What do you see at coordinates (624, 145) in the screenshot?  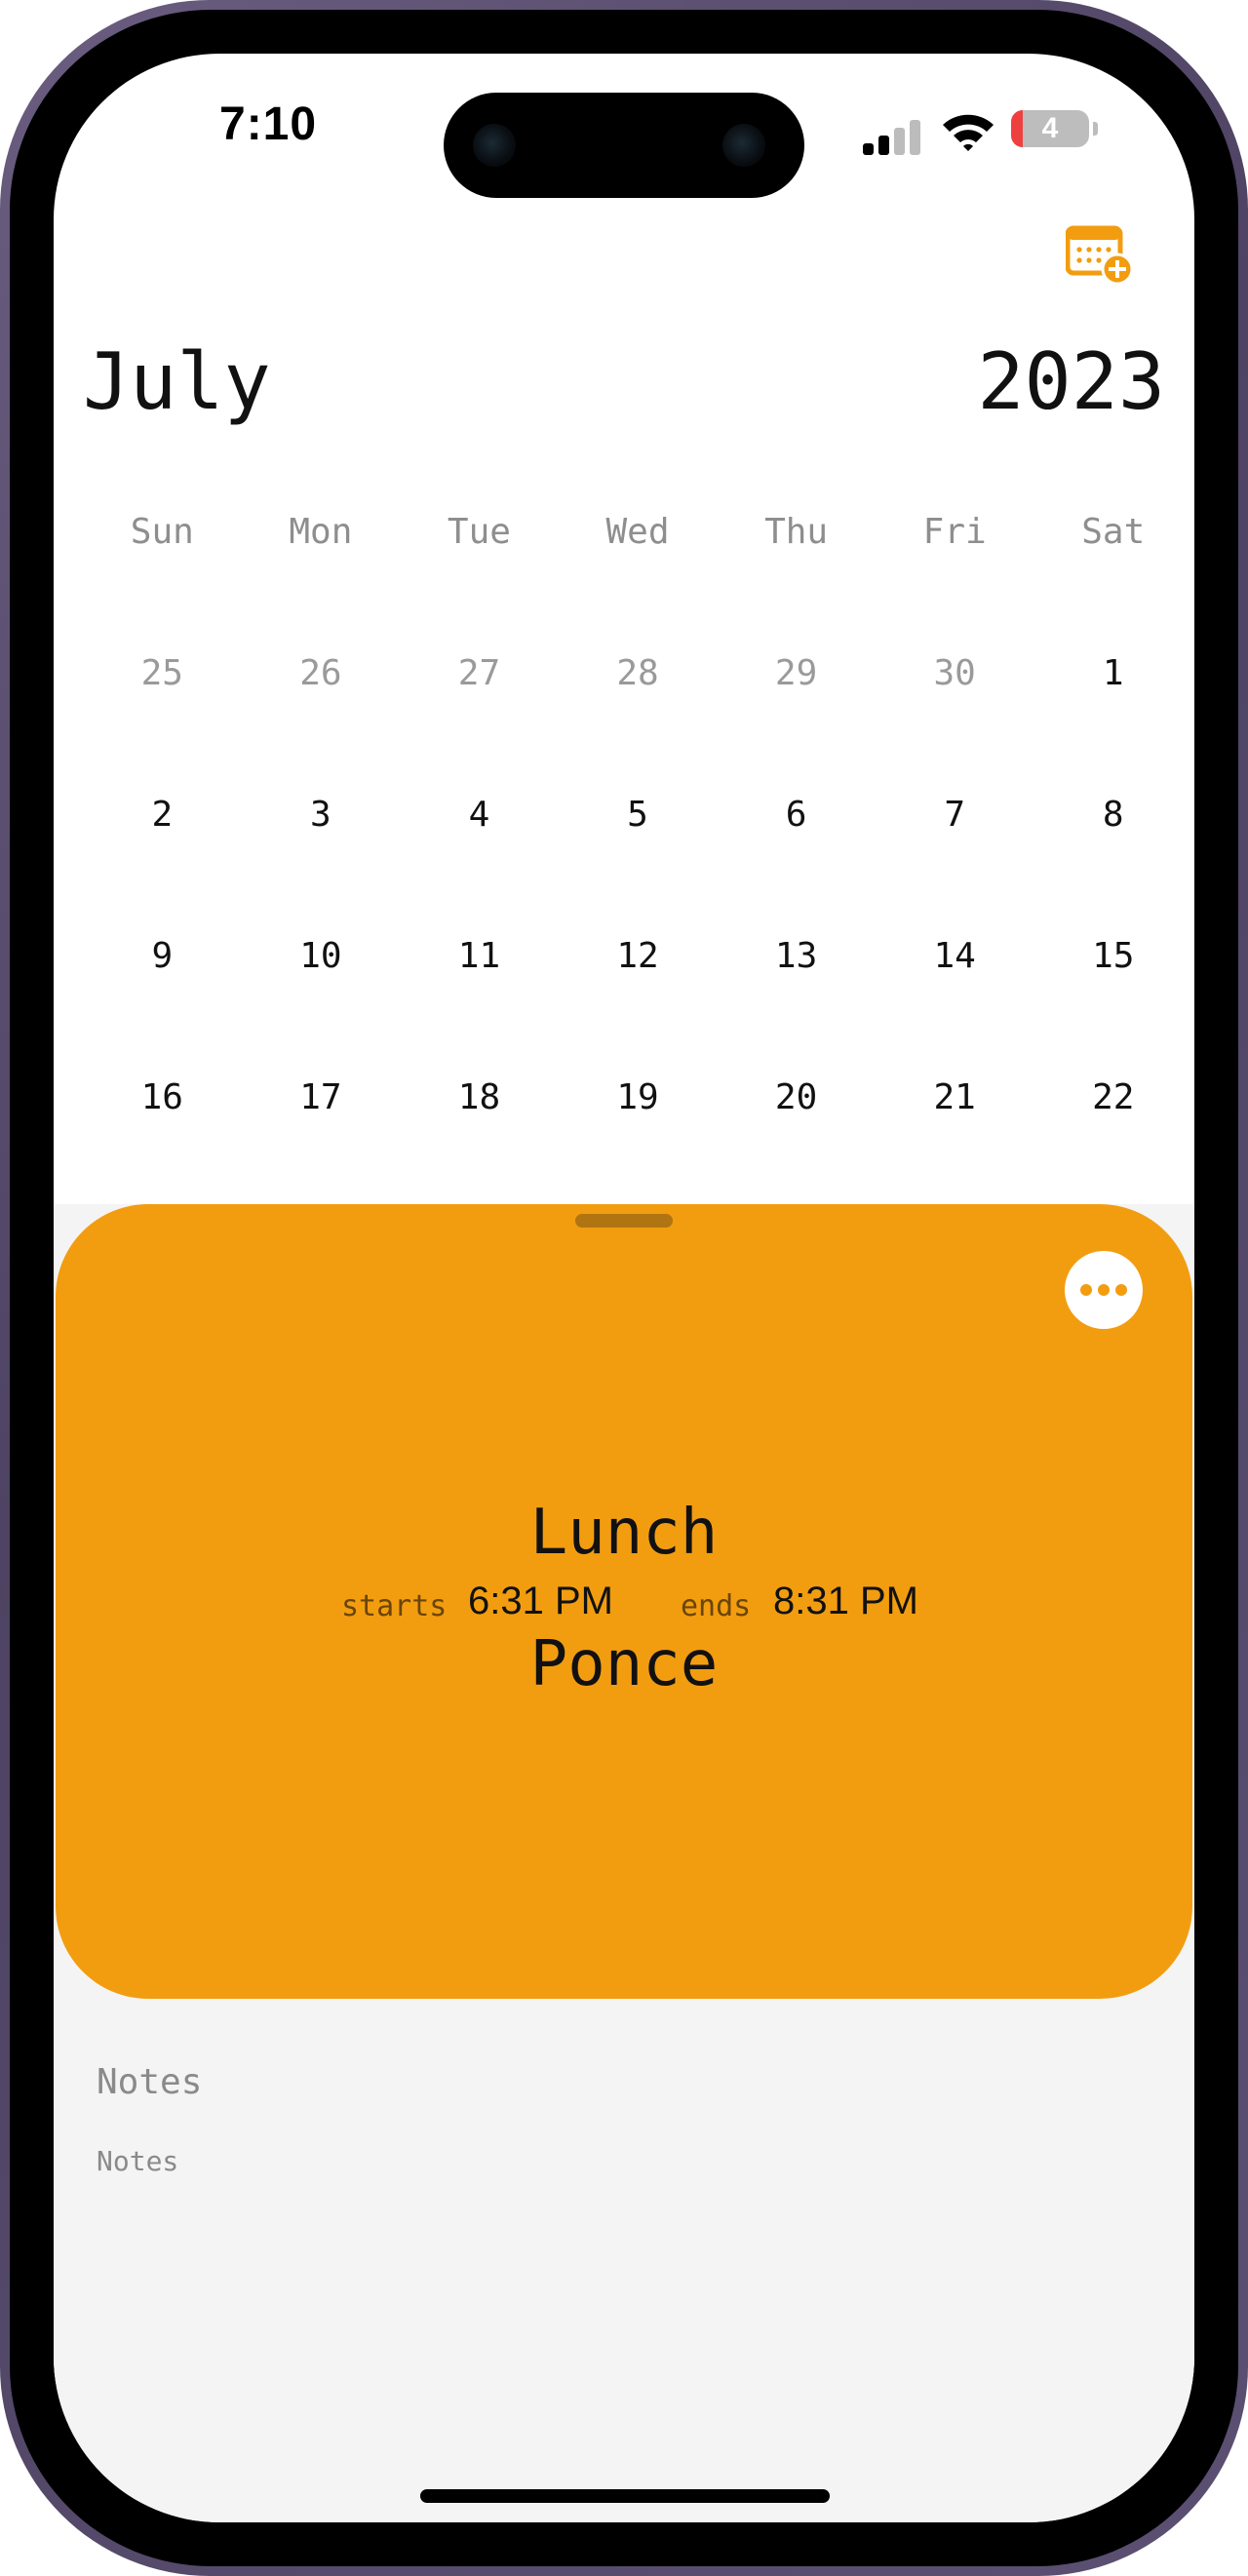 I see `dynamic-island` at bounding box center [624, 145].